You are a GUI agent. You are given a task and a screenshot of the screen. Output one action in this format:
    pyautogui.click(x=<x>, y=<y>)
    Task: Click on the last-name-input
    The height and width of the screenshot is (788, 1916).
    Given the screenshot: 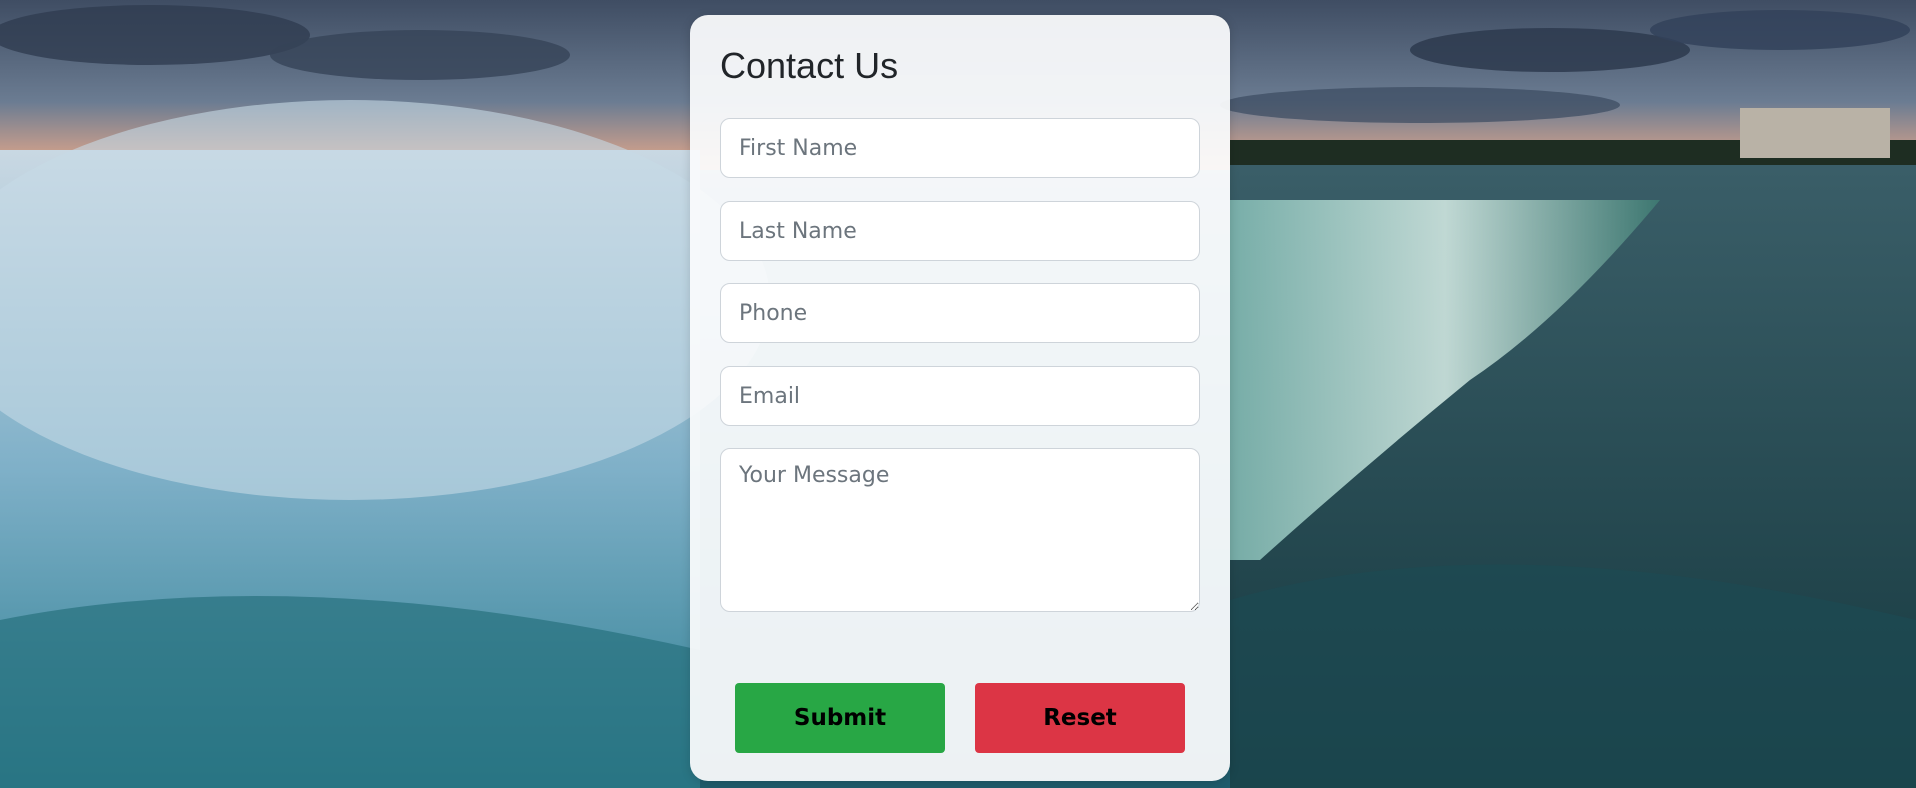 What is the action you would take?
    pyautogui.click(x=960, y=231)
    